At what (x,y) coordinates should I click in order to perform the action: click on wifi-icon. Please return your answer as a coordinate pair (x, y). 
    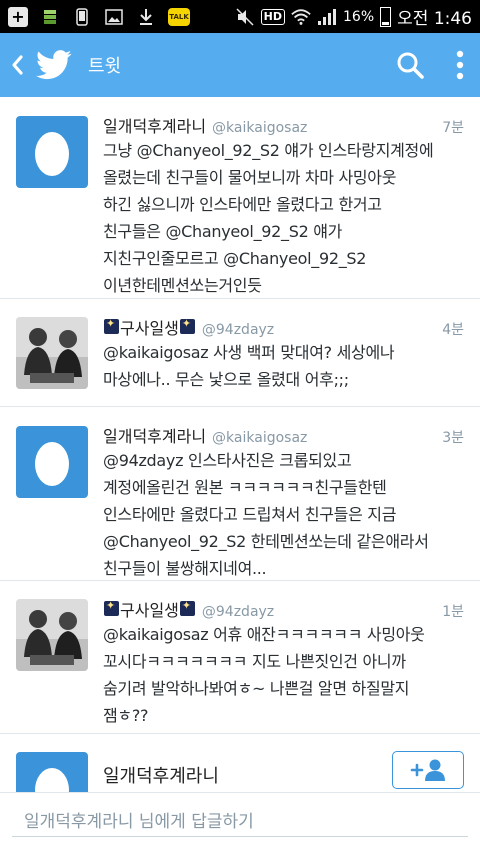
    Looking at the image, I should click on (301, 17).